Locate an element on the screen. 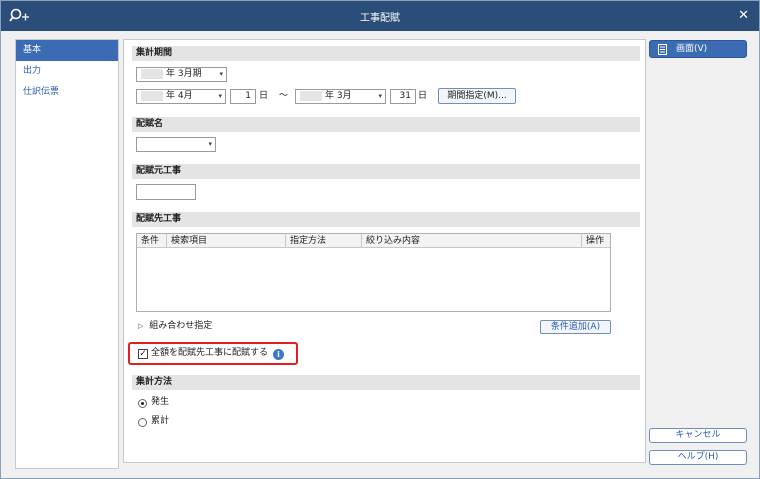 This screenshot has height=479, width=760. column-condition: 条件 is located at coordinates (152, 241).